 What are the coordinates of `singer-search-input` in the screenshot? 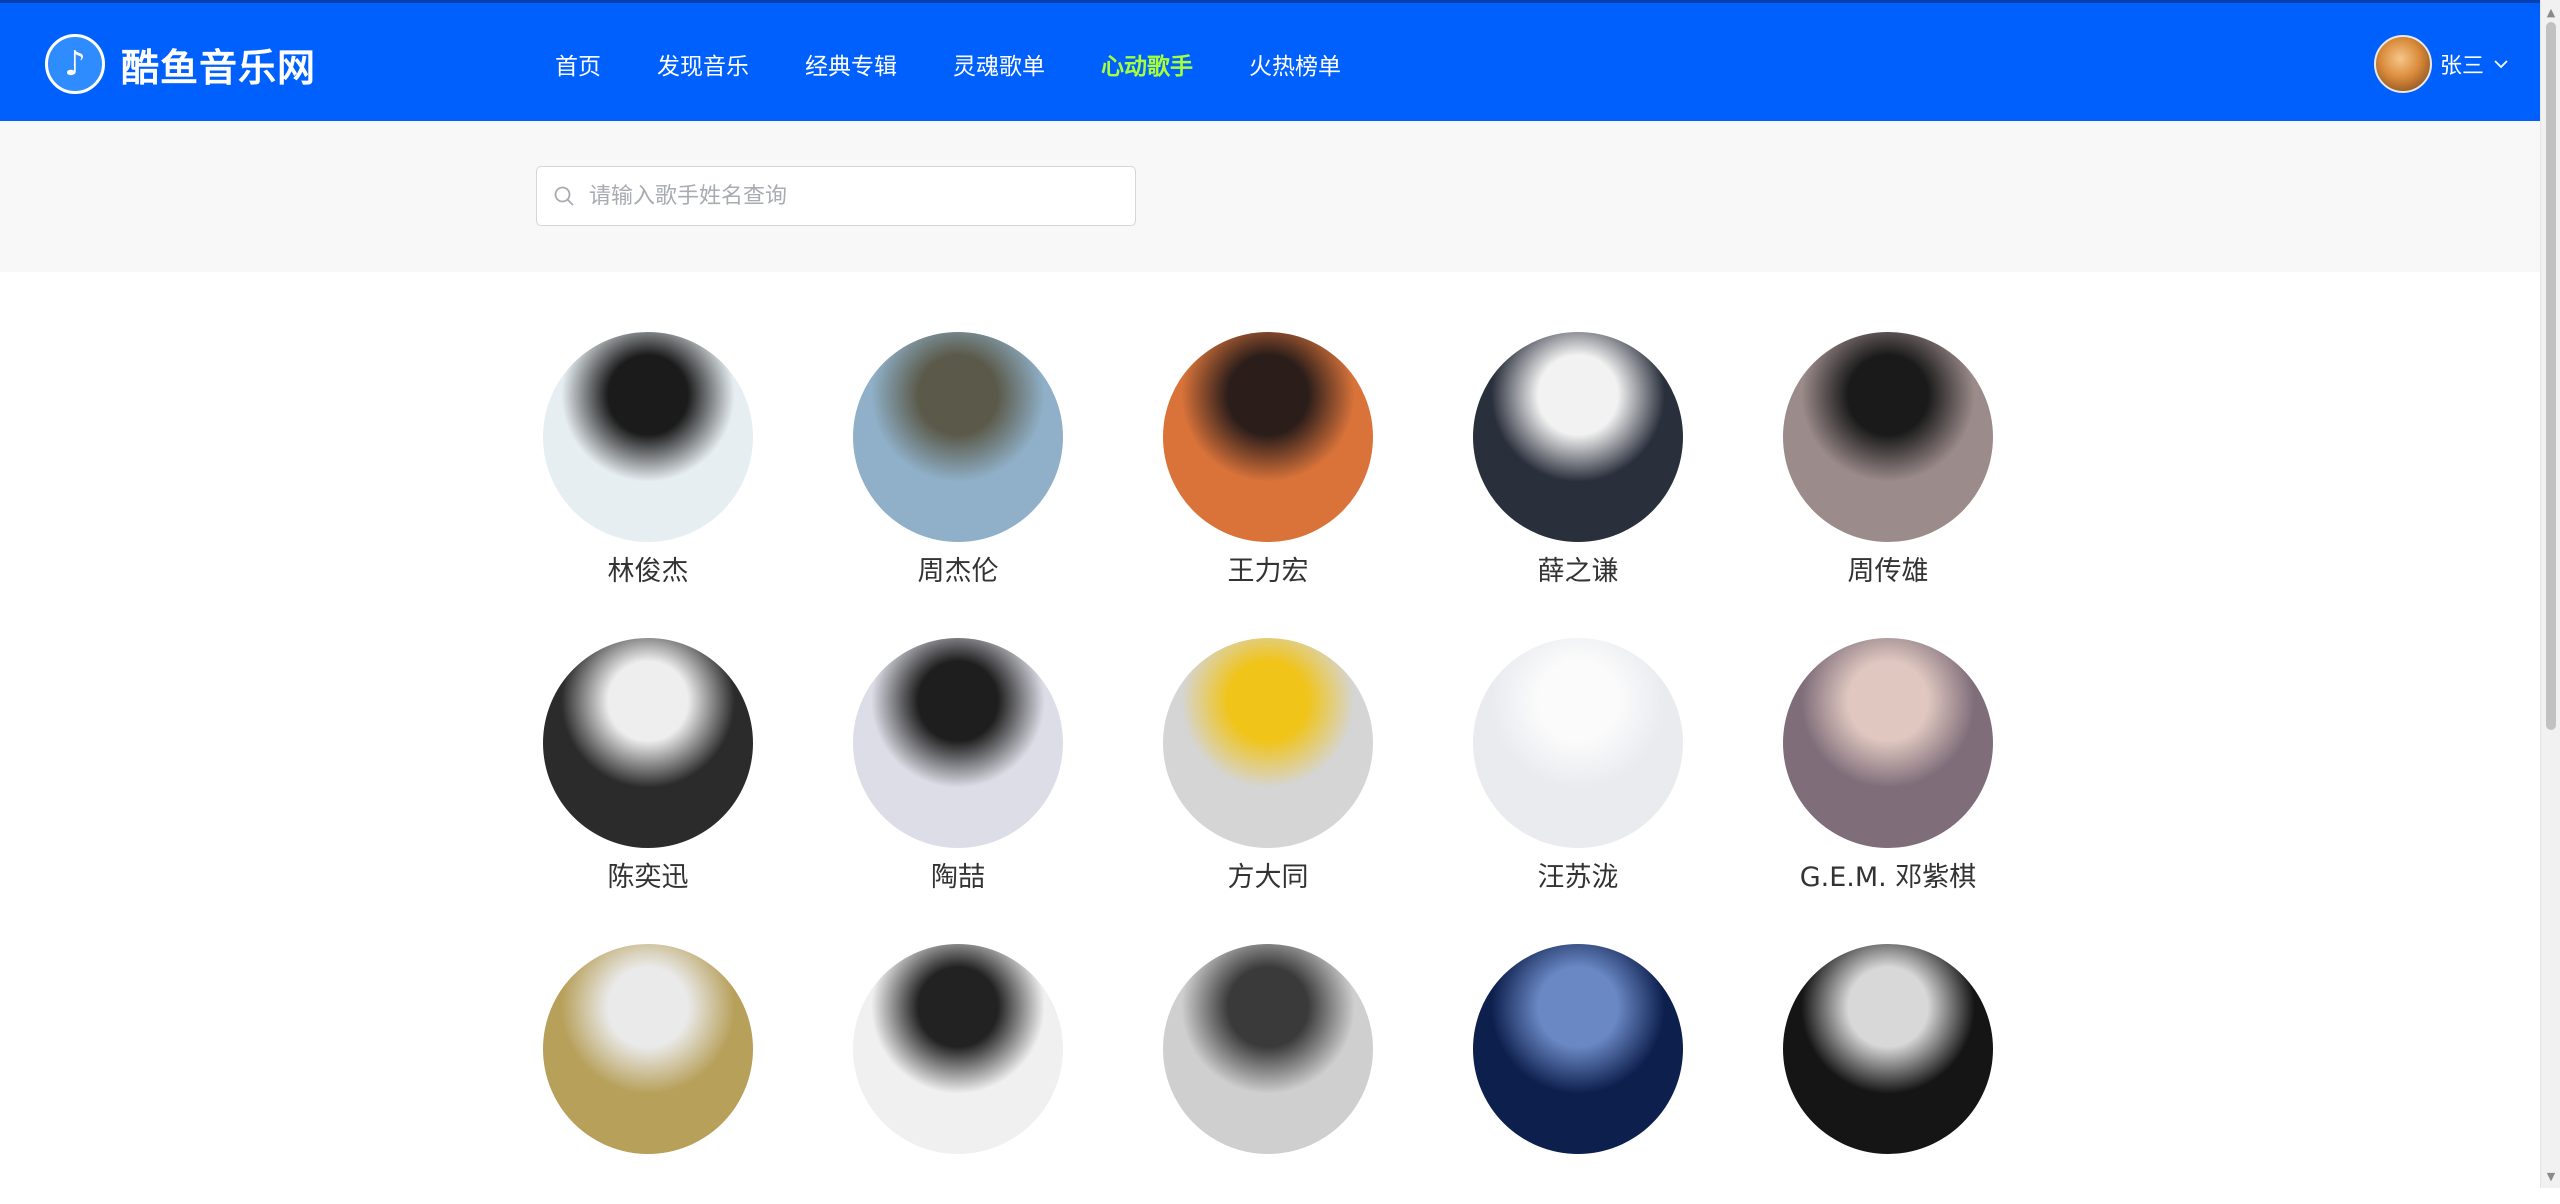 It's located at (861, 196).